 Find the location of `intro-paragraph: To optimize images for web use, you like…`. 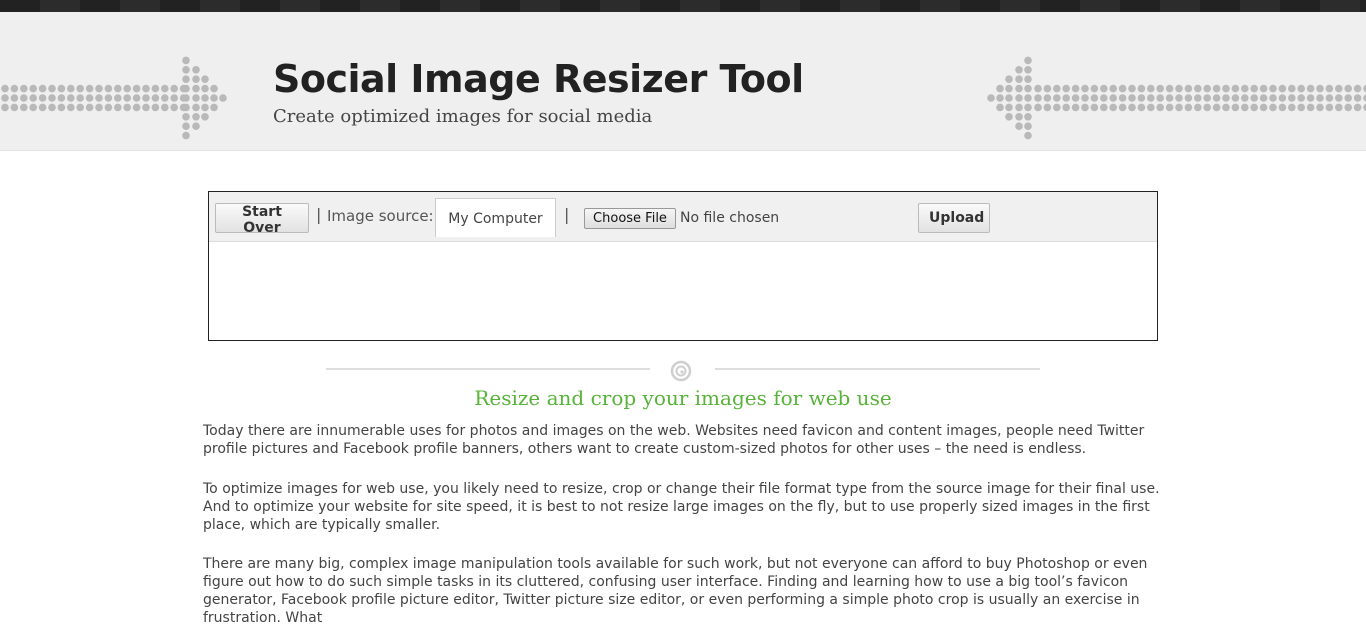

intro-paragraph: To optimize images for web use, you like… is located at coordinates (681, 507).